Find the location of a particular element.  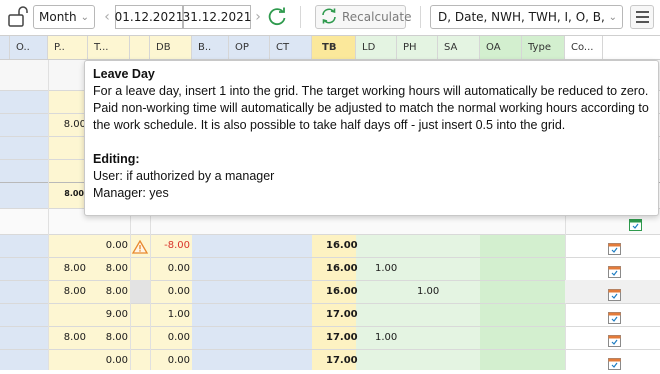

columns-select-value: D, Date, NWH, TWH, I, O, B, is located at coordinates (521, 17).